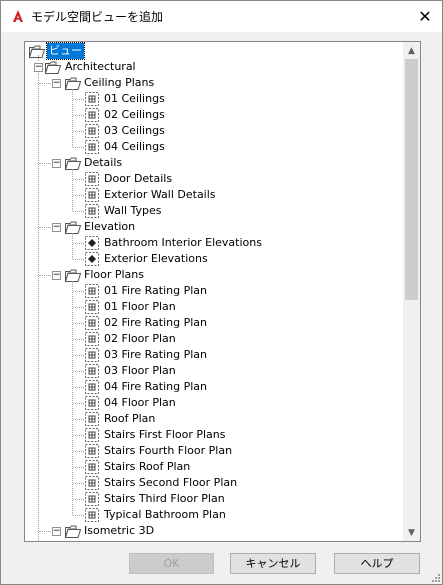 The image size is (443, 585). Describe the element at coordinates (134, 131) in the screenshot. I see `tree-view-item: 03 Ceilings` at that location.